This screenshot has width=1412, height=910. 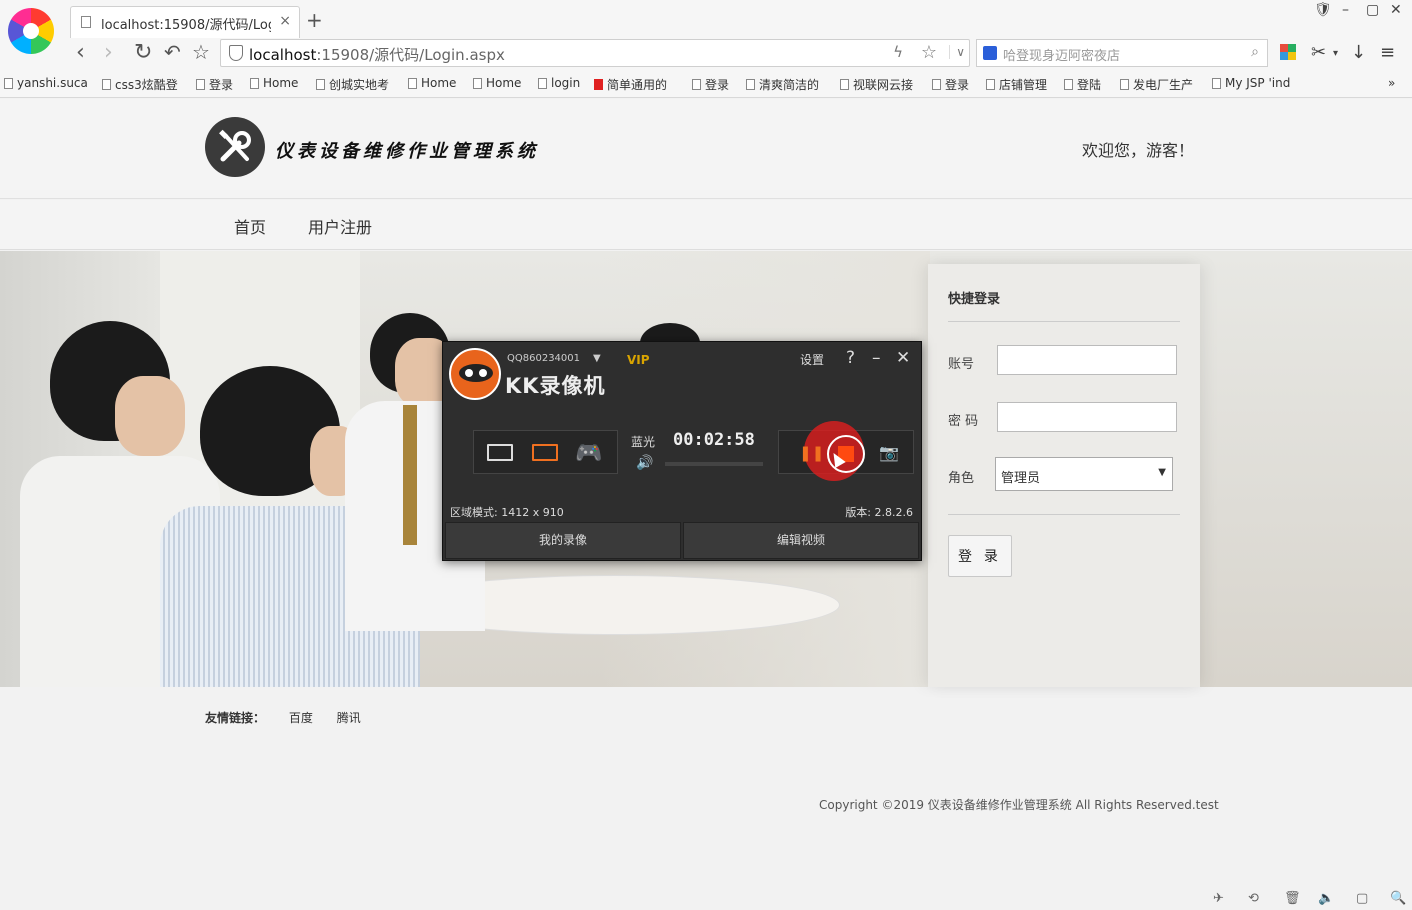 I want to click on address-url: localhost:15908/源代码/Login.aspx, so click(x=377, y=54).